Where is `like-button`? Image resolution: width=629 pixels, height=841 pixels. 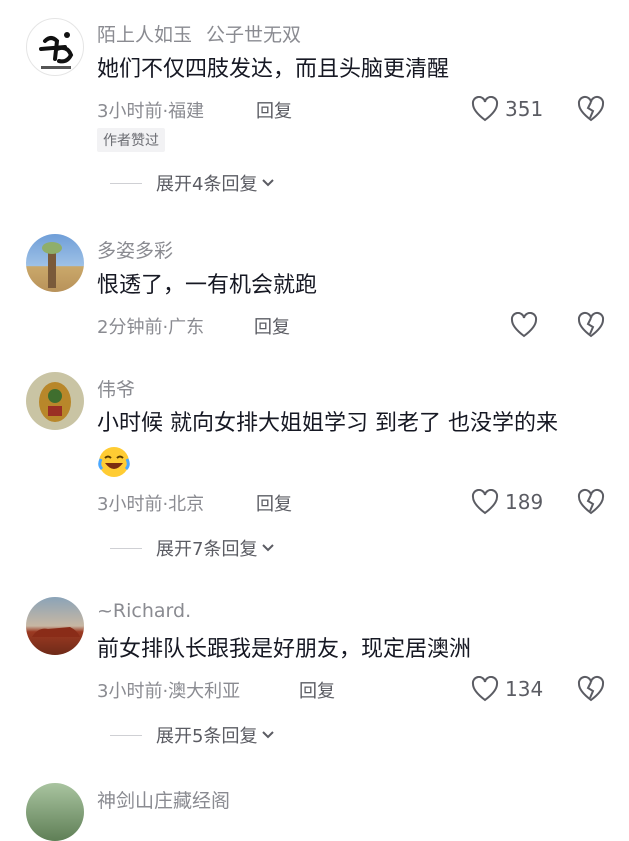 like-button is located at coordinates (527, 325).